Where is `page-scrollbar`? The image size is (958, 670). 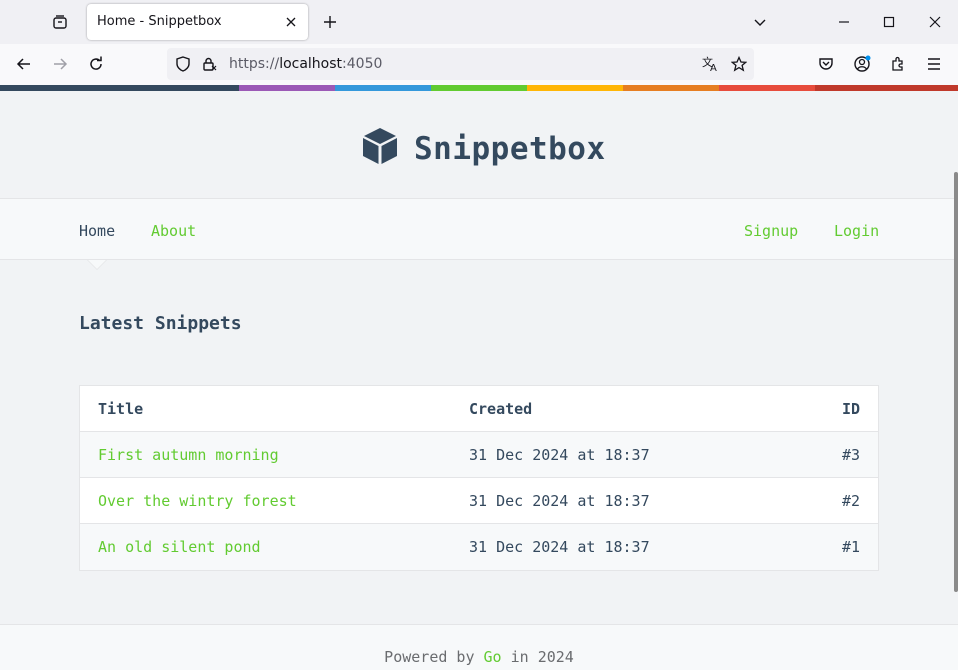
page-scrollbar is located at coordinates (956, 382).